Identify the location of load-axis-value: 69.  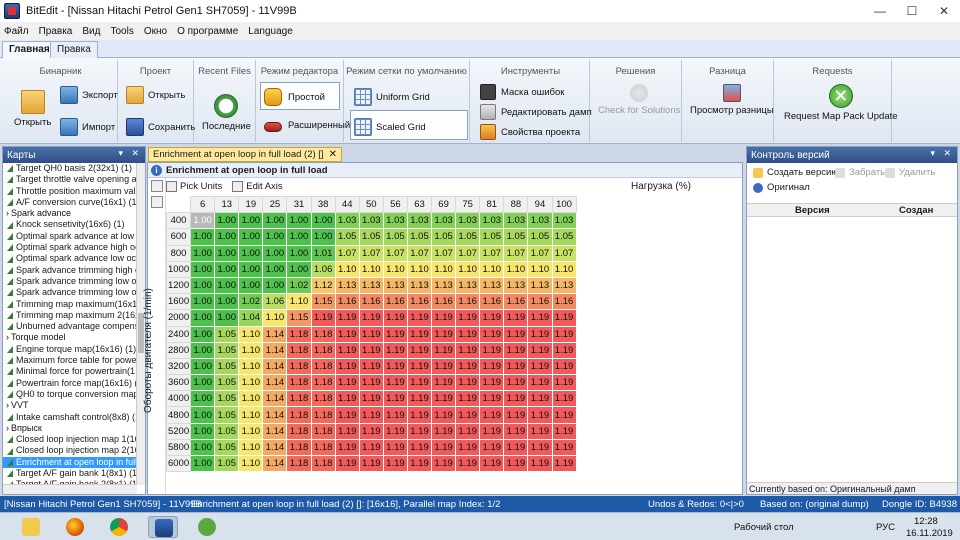
(444, 204).